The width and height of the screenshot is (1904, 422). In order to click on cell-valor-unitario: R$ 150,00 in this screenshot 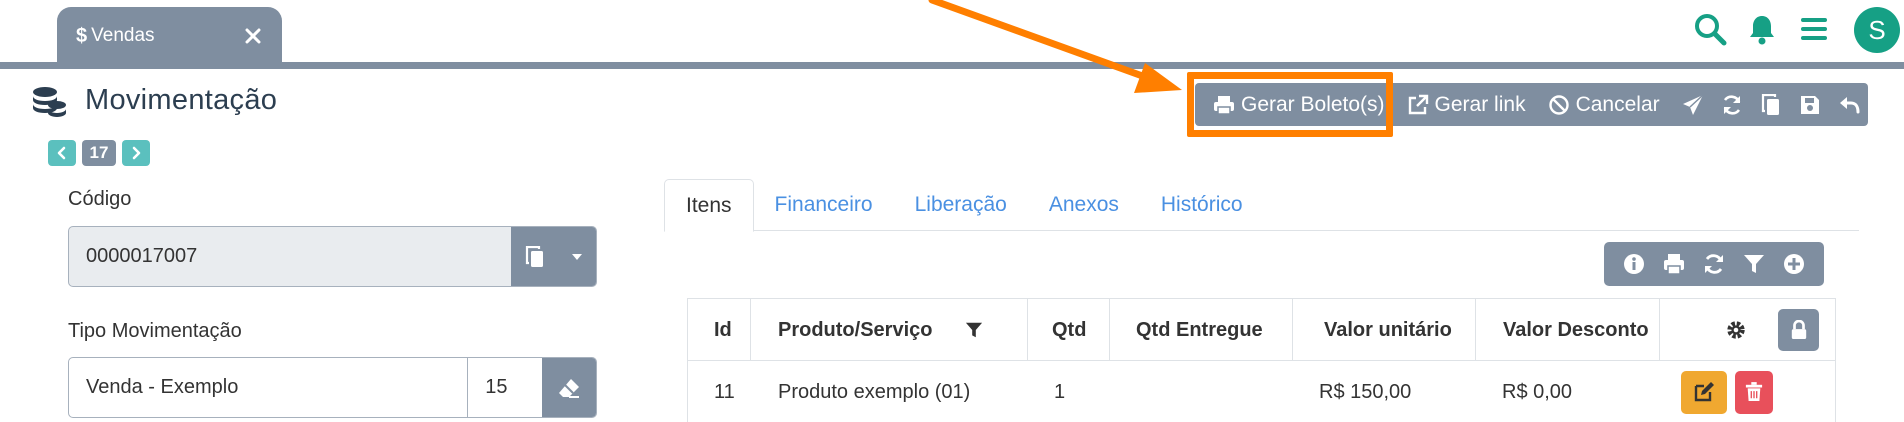, I will do `click(1365, 391)`.